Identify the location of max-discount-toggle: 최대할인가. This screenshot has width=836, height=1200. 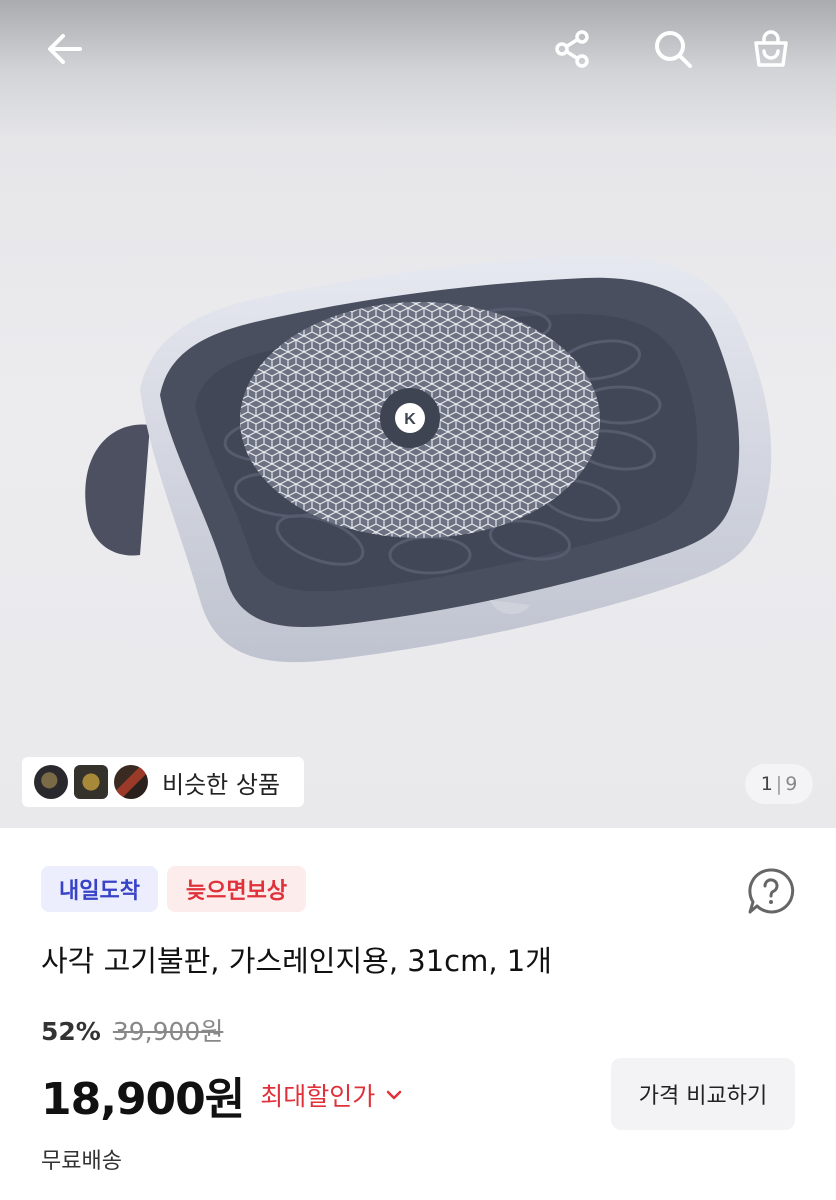
(332, 1095).